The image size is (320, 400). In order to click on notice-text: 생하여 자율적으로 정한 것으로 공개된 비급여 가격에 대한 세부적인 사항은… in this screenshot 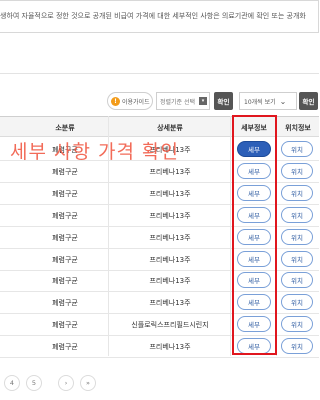, I will do `click(153, 16)`.